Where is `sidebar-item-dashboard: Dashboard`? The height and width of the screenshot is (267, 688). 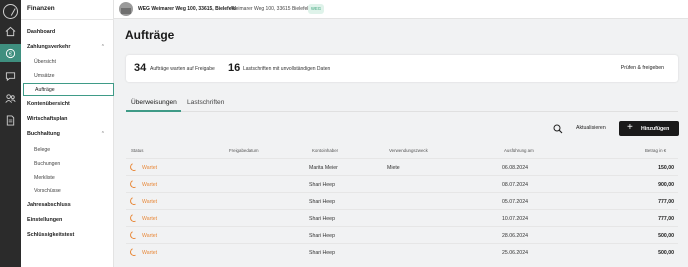 sidebar-item-dashboard: Dashboard is located at coordinates (41, 32).